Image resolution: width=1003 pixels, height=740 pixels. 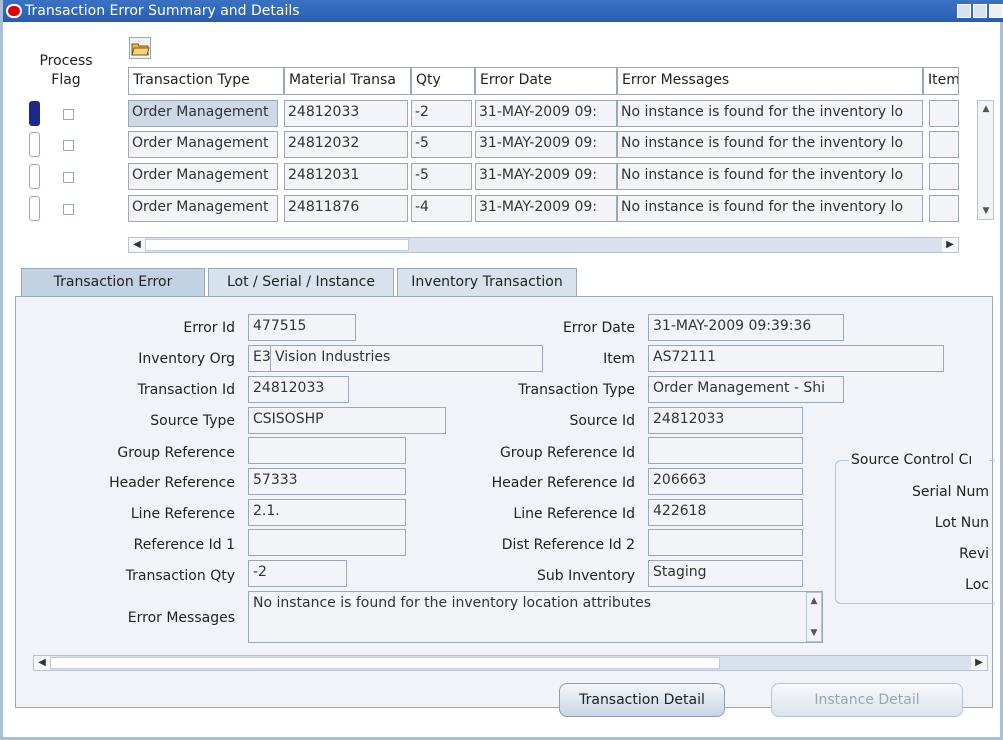 What do you see at coordinates (346, 113) in the screenshot?
I see `table-cell: 24812033` at bounding box center [346, 113].